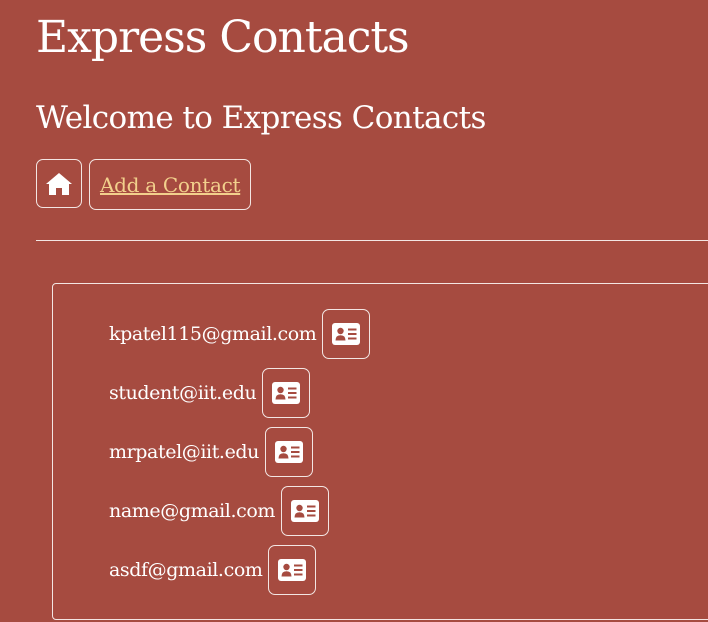 Image resolution: width=708 pixels, height=622 pixels. What do you see at coordinates (213, 333) in the screenshot?
I see `contact-email: kpatel115@gmail.com` at bounding box center [213, 333].